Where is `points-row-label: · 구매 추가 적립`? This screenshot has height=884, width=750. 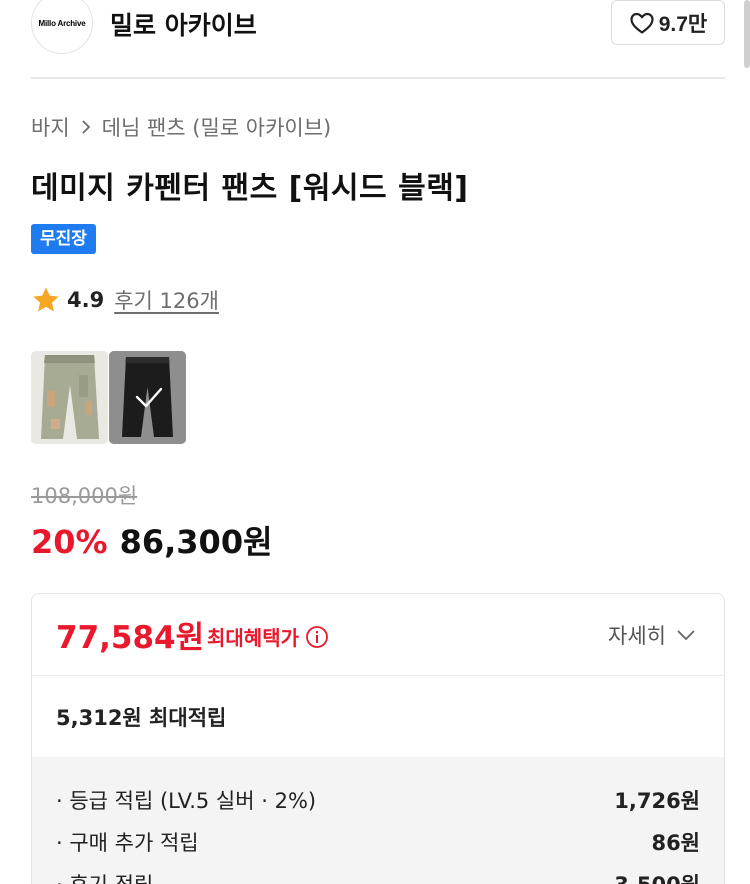 points-row-label: · 구매 추가 적립 is located at coordinates (127, 843).